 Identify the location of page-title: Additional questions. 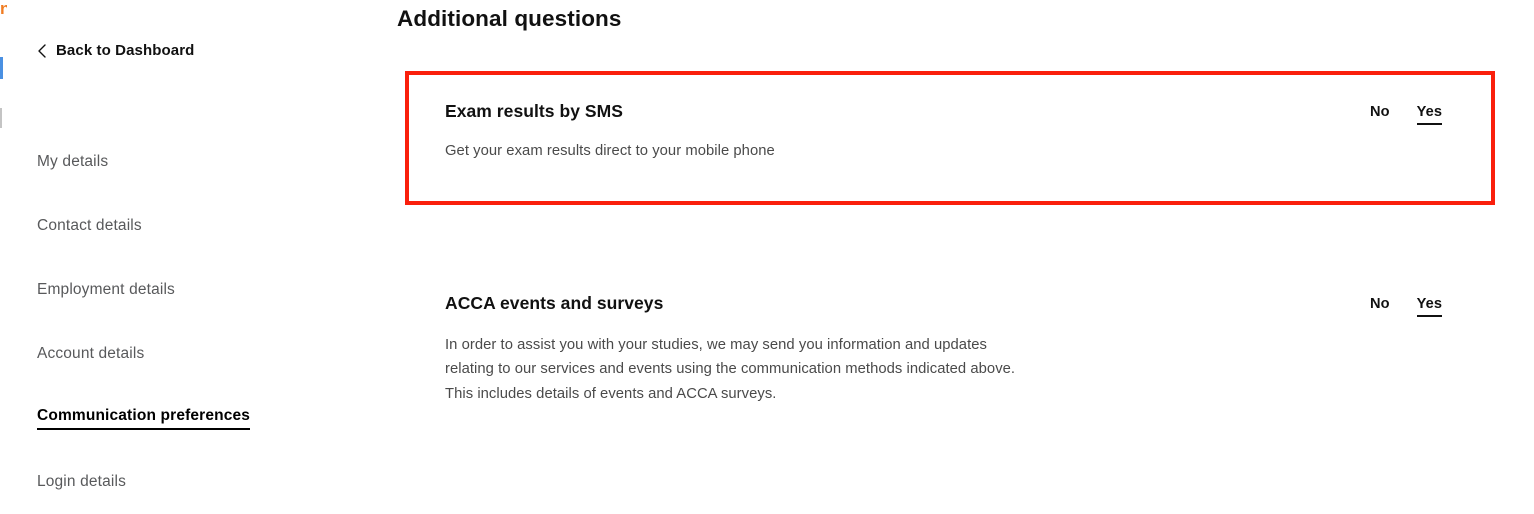
(509, 18).